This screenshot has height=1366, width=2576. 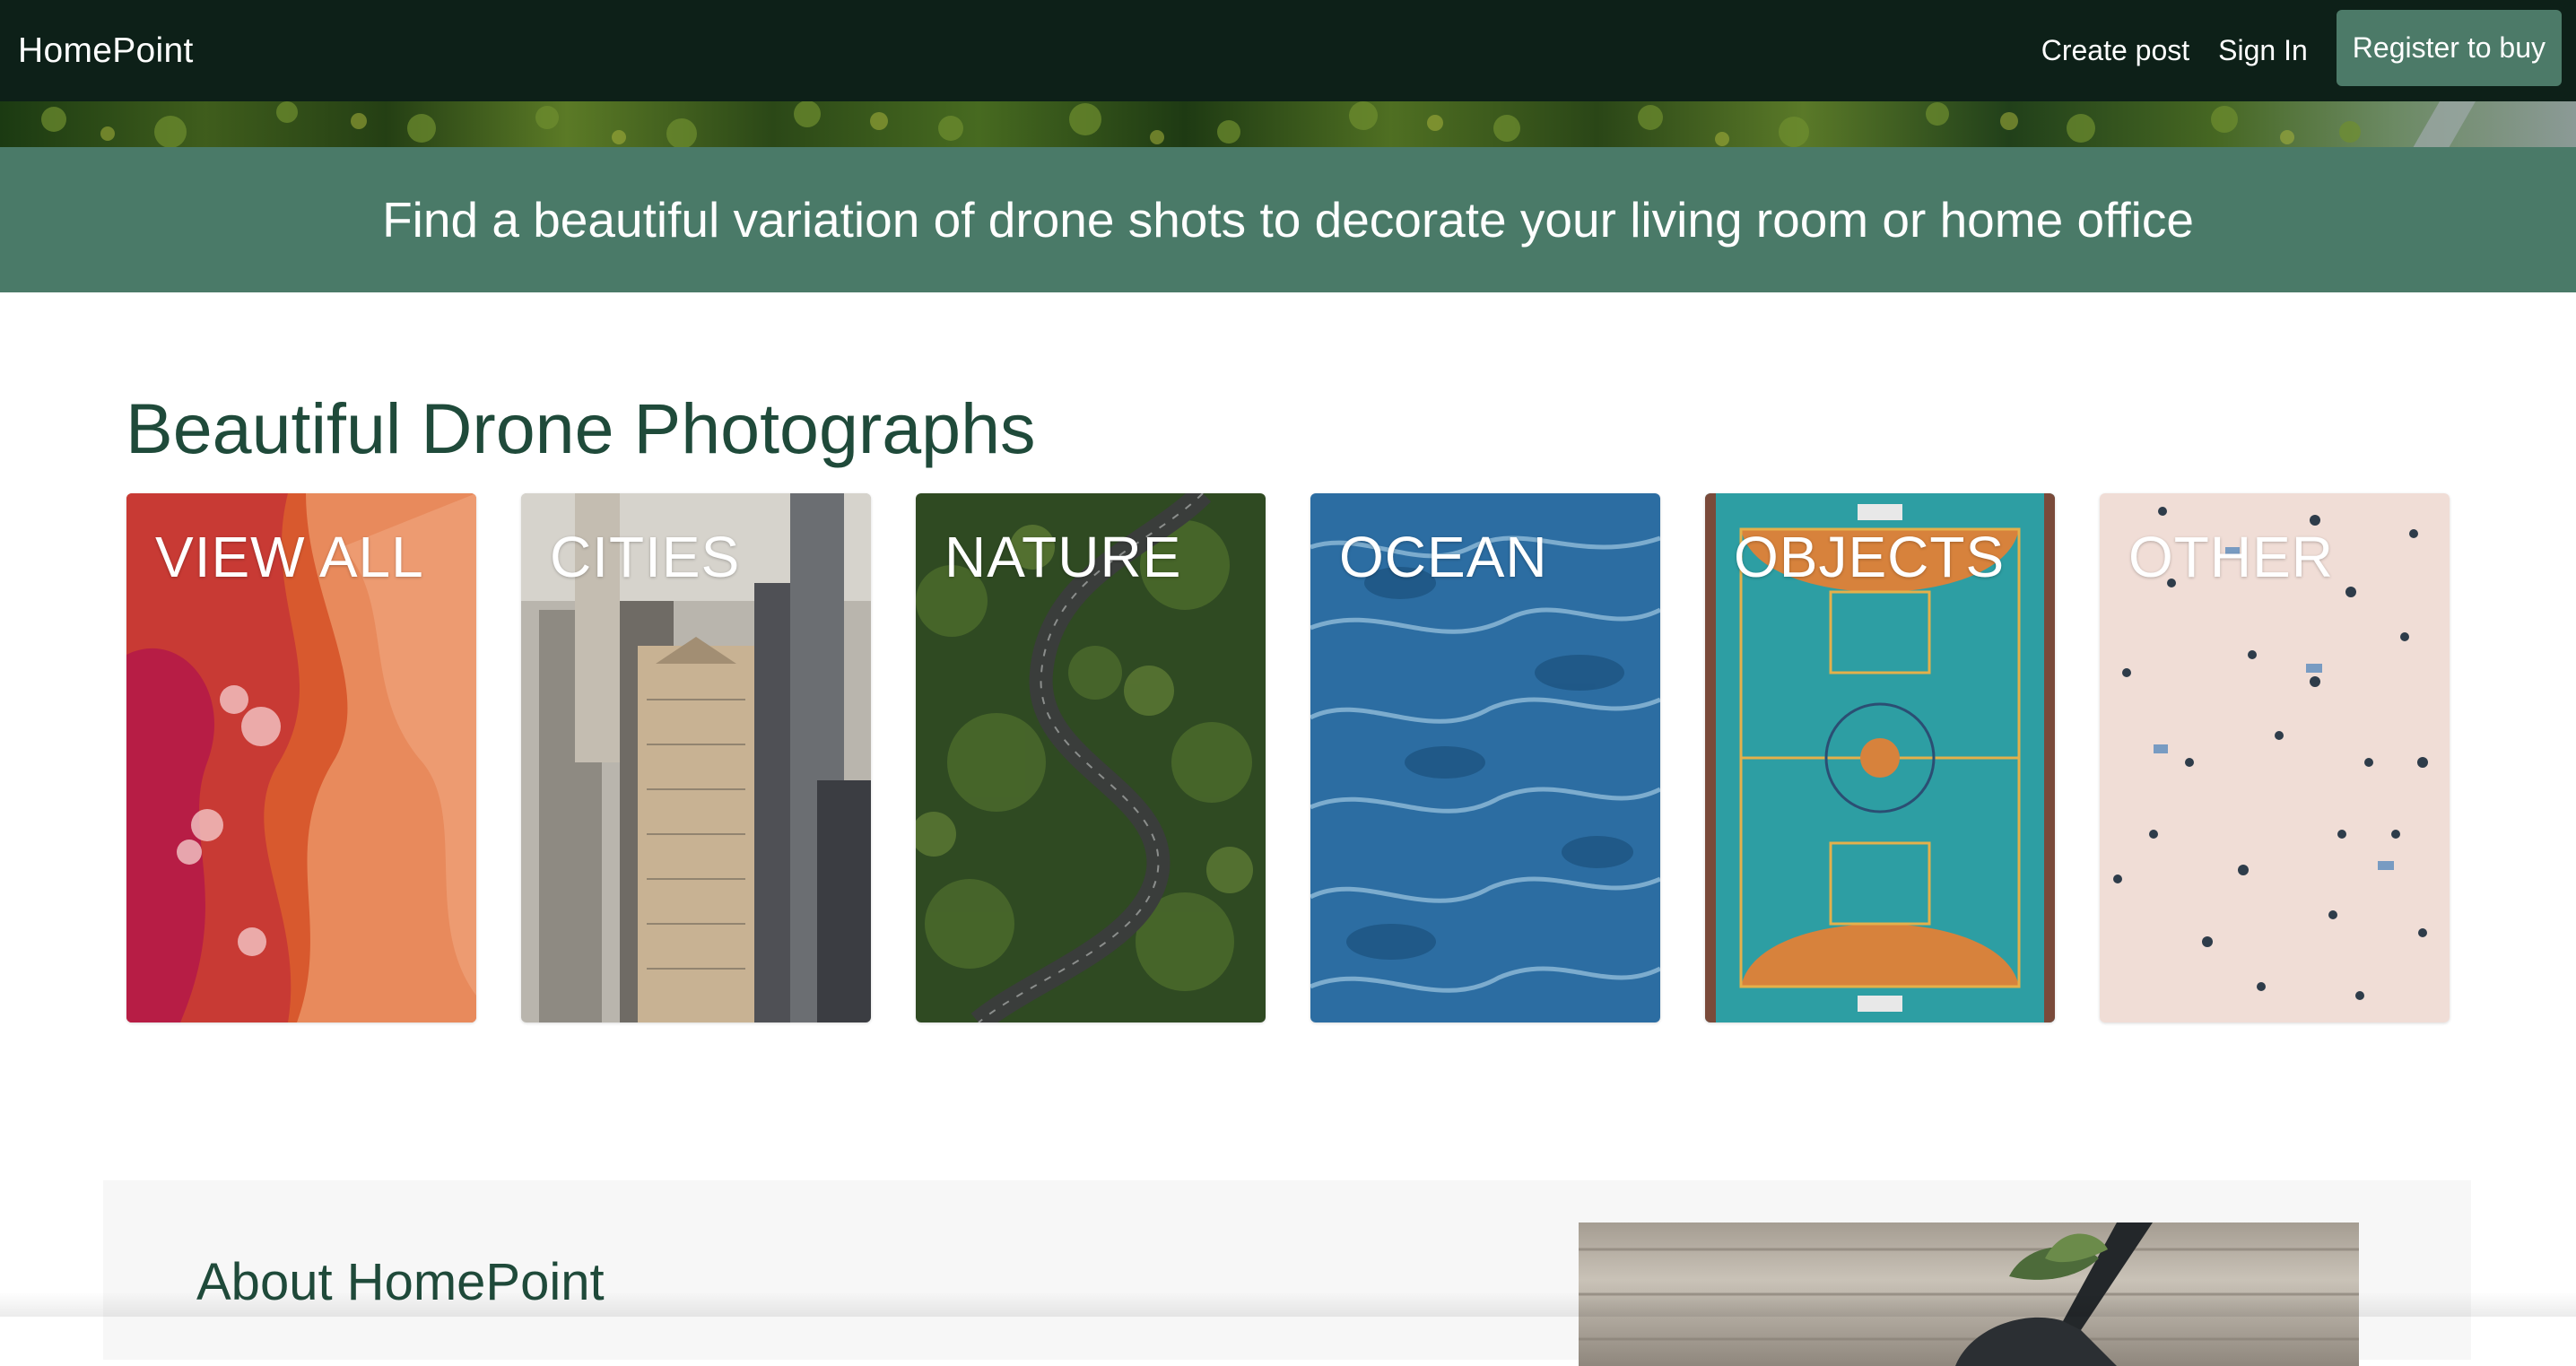 What do you see at coordinates (2275, 757) in the screenshot?
I see `category-card-other: OTHER` at bounding box center [2275, 757].